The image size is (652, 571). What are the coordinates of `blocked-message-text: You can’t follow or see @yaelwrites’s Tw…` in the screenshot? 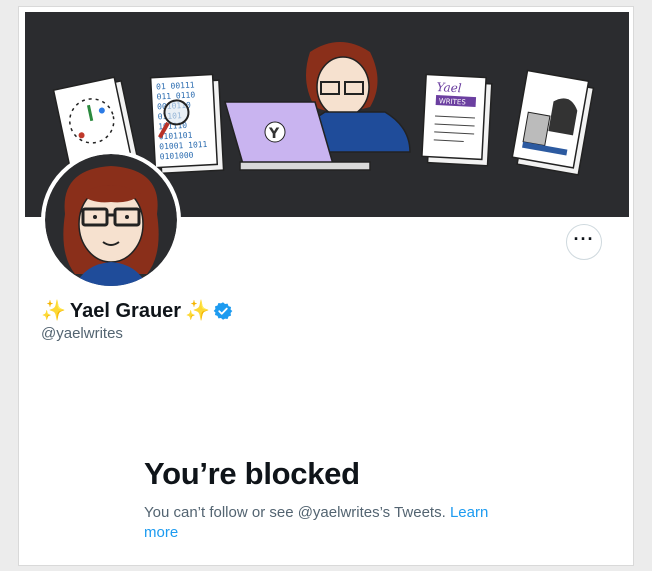 It's located at (295, 512).